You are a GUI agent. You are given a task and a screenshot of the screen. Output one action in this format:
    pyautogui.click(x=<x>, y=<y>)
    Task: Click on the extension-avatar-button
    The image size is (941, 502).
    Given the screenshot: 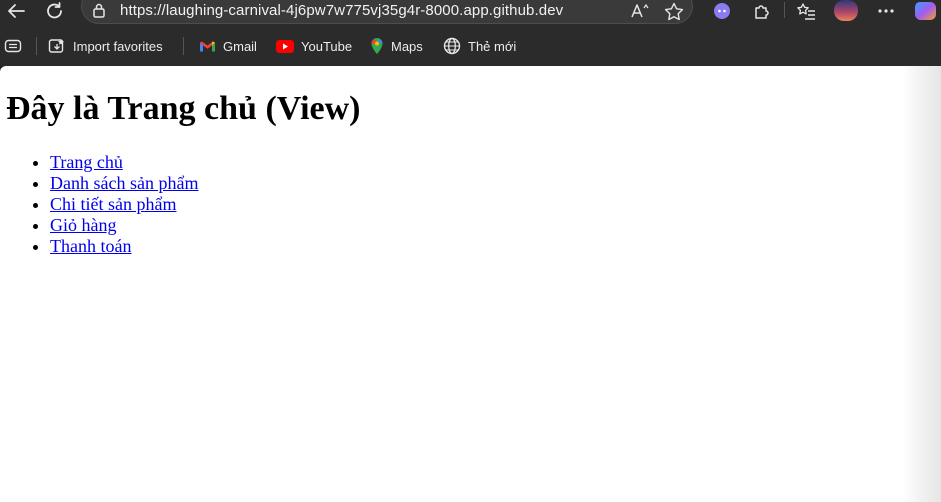 What is the action you would take?
    pyautogui.click(x=722, y=11)
    